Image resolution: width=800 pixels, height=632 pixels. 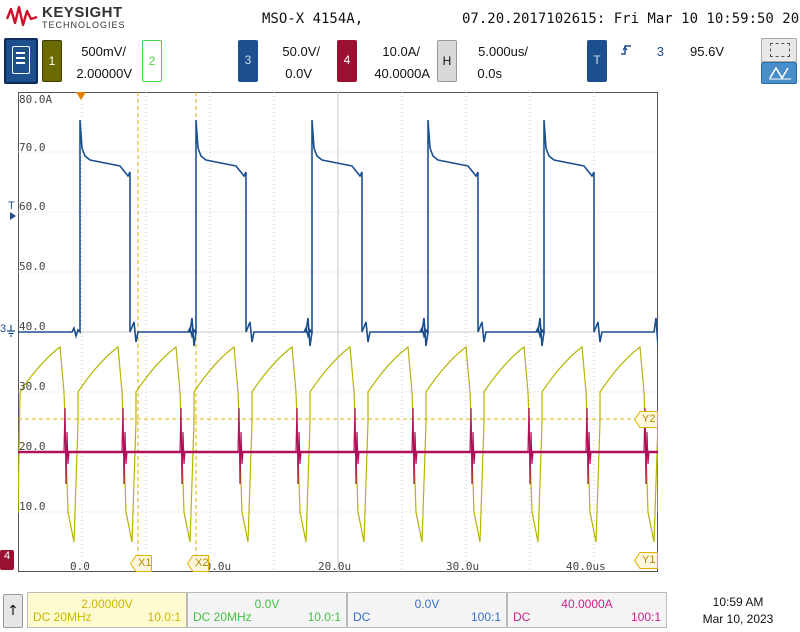 What do you see at coordinates (301, 51) in the screenshot?
I see `channel-3-scale: 50.0V/` at bounding box center [301, 51].